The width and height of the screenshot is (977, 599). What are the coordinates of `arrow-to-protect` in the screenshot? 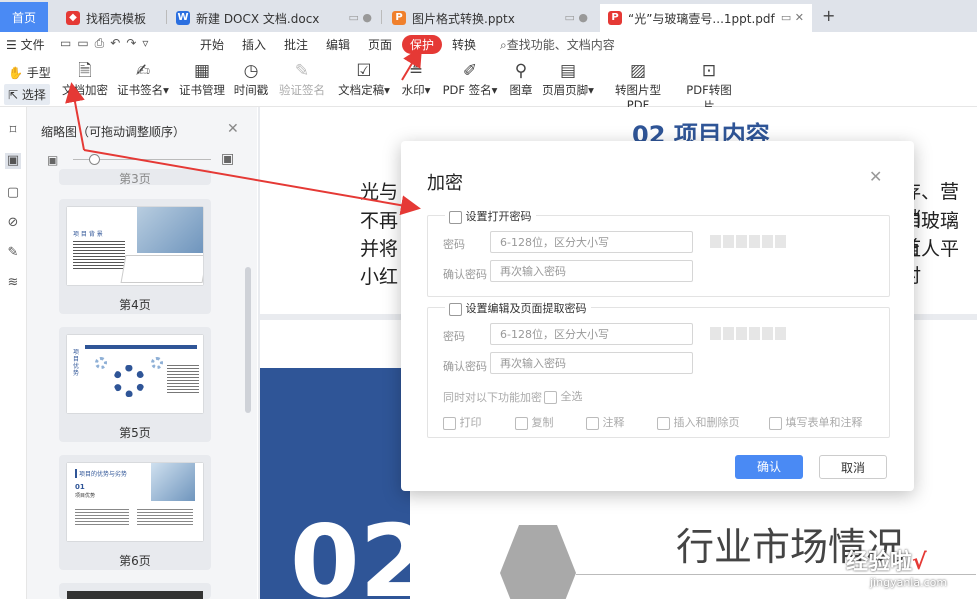 It's located at (412, 63).